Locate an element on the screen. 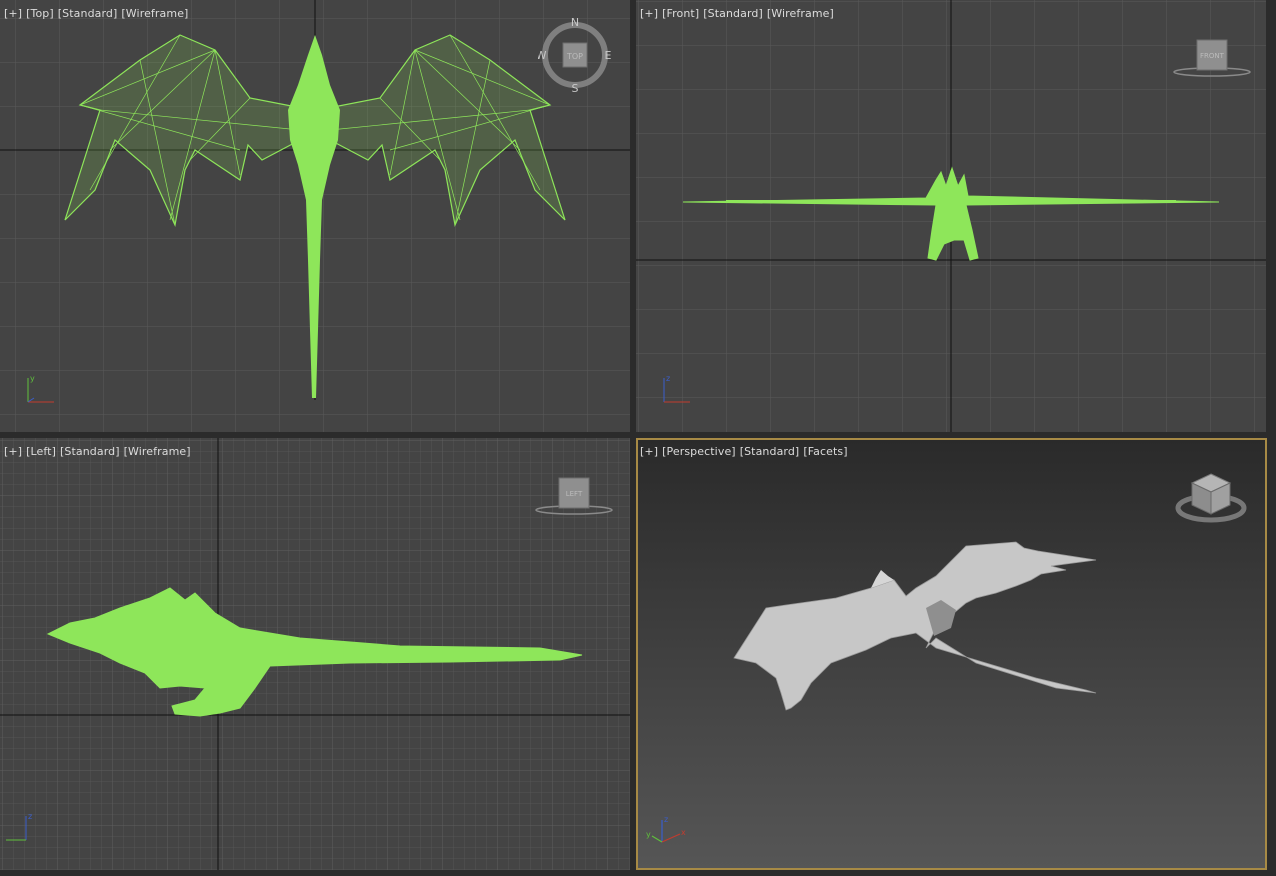  front-viewcube: FRONT is located at coordinates (1212, 60).